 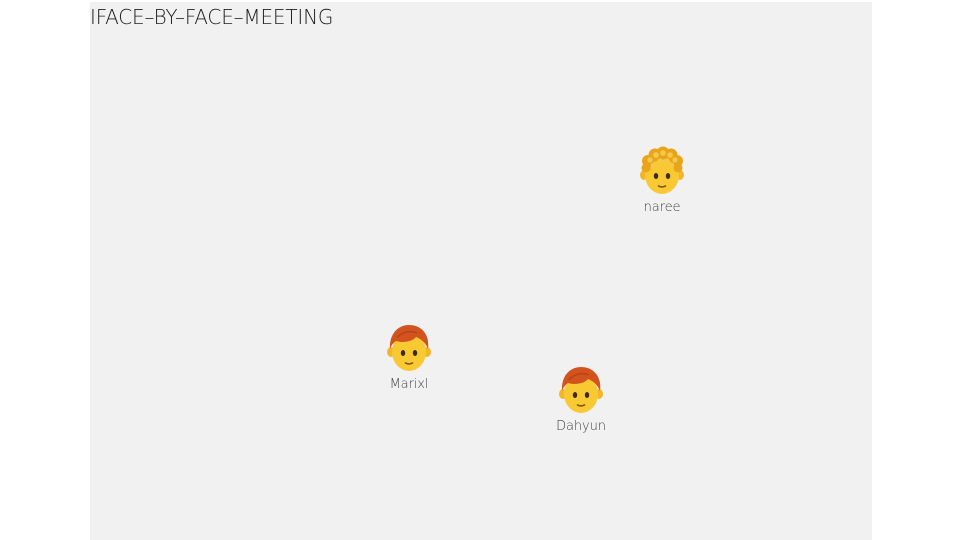 I want to click on person-curly-hair-icon, so click(x=662, y=170).